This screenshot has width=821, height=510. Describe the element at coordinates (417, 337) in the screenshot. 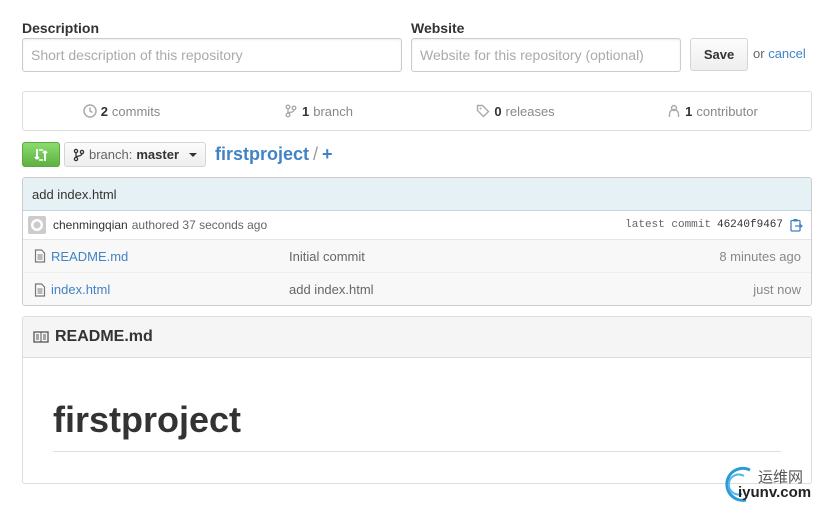

I see `readme-header: README.md` at that location.